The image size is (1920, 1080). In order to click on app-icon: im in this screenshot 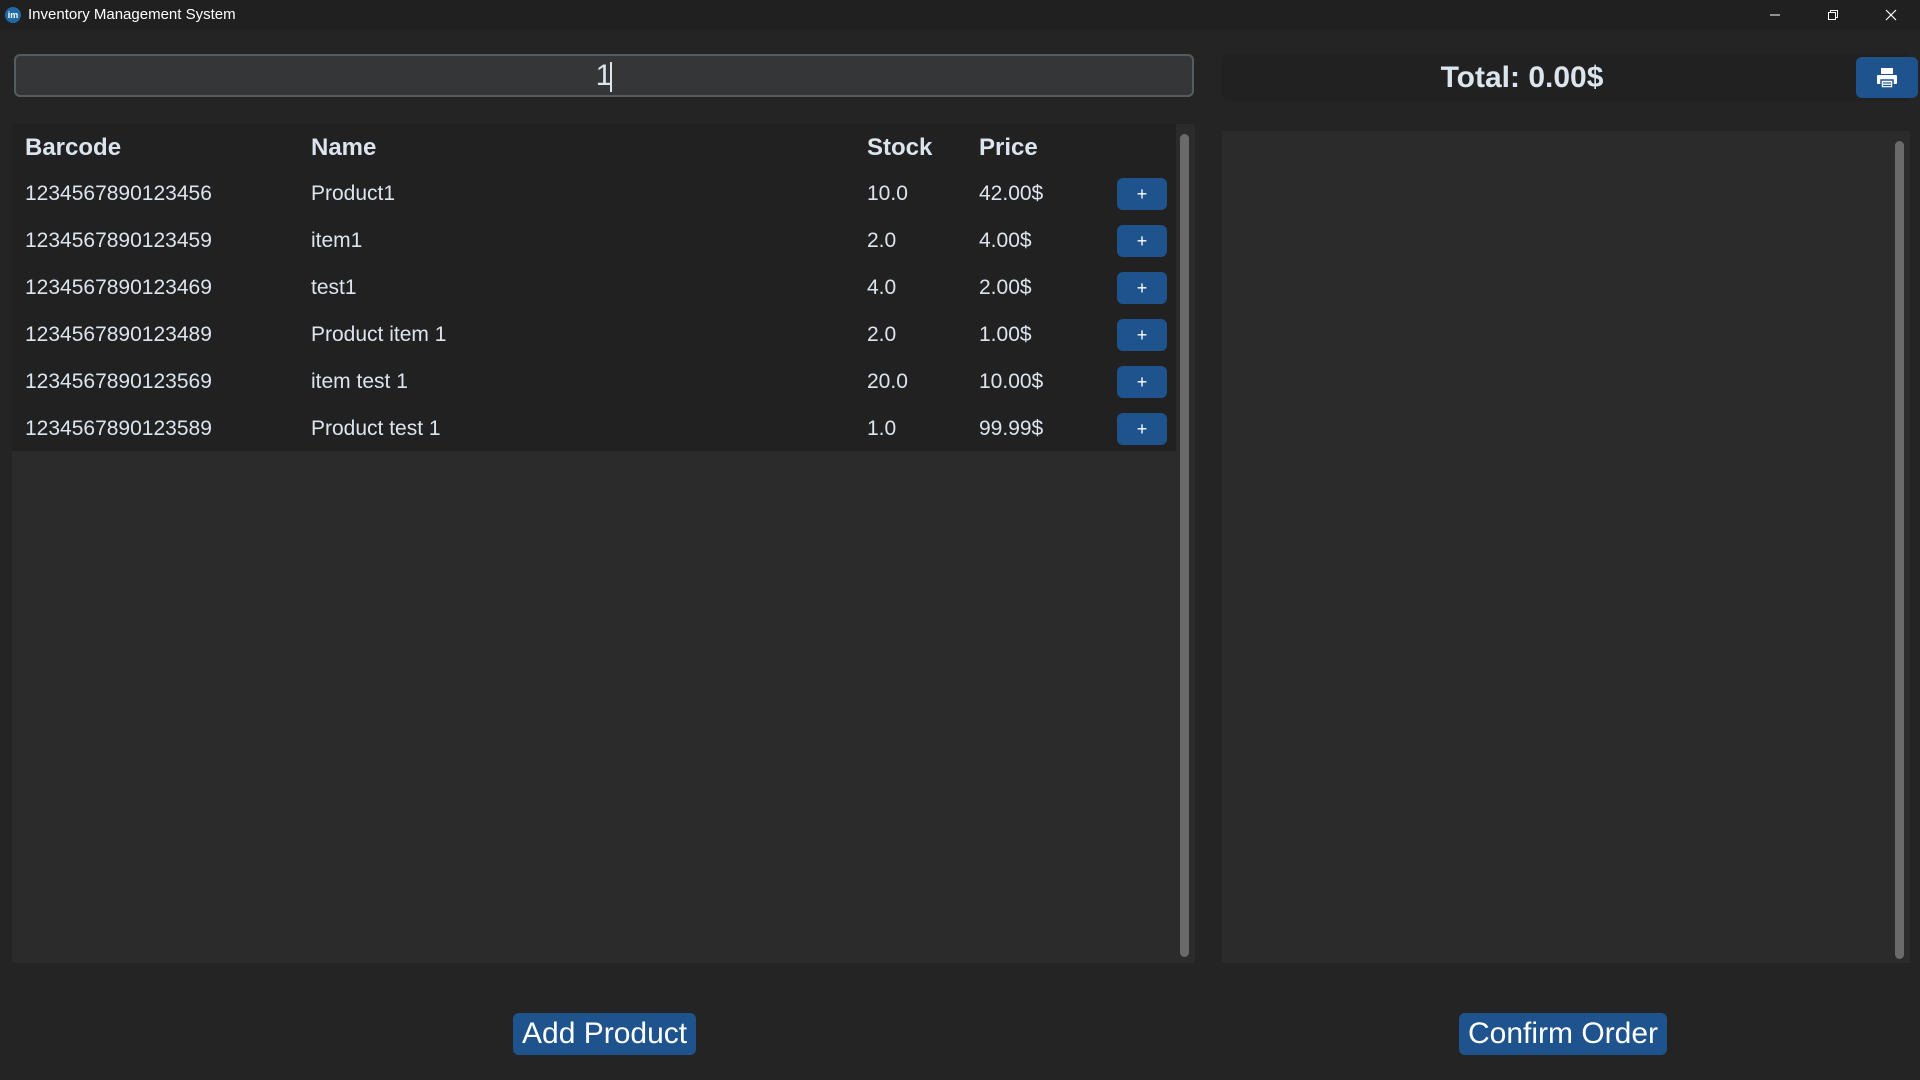, I will do `click(13, 14)`.